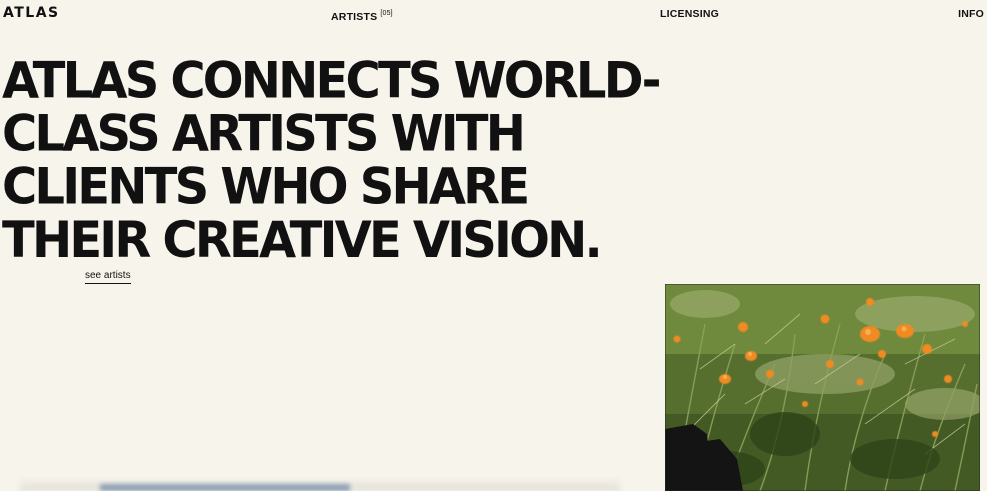 The image size is (987, 491). I want to click on headline-line-3: CLIENTS WHO SHARE, so click(266, 187).